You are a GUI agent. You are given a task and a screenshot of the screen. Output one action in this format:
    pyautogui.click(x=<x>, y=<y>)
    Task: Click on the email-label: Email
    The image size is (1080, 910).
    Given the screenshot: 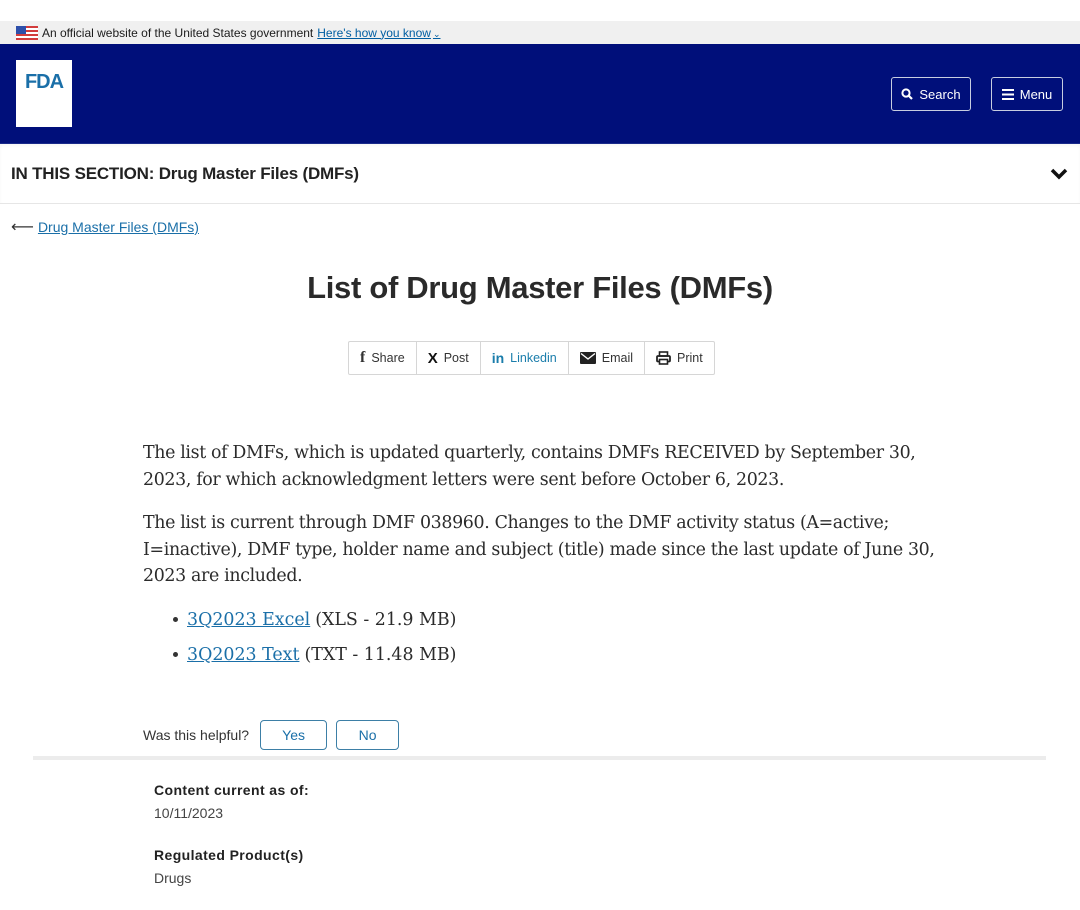 What is the action you would take?
    pyautogui.click(x=617, y=358)
    